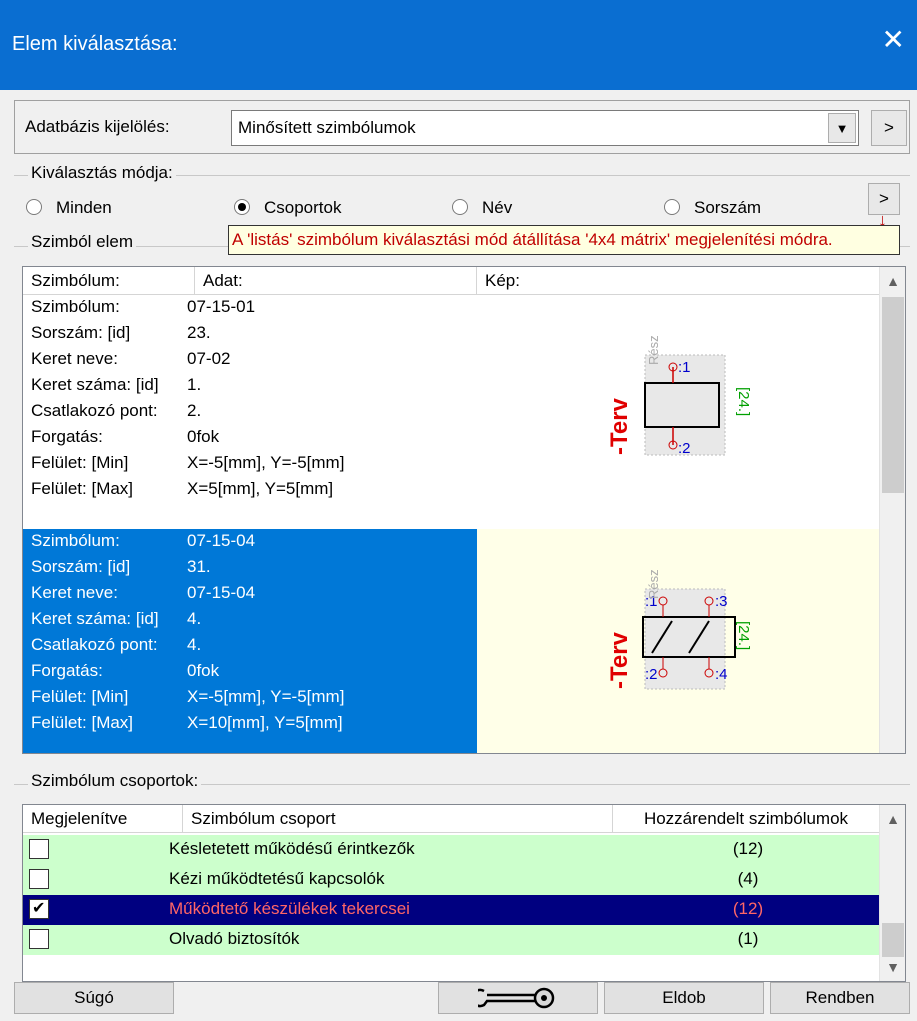 The image size is (917, 1021). I want to click on database-label: Adatbázis kijelölés:, so click(97, 126).